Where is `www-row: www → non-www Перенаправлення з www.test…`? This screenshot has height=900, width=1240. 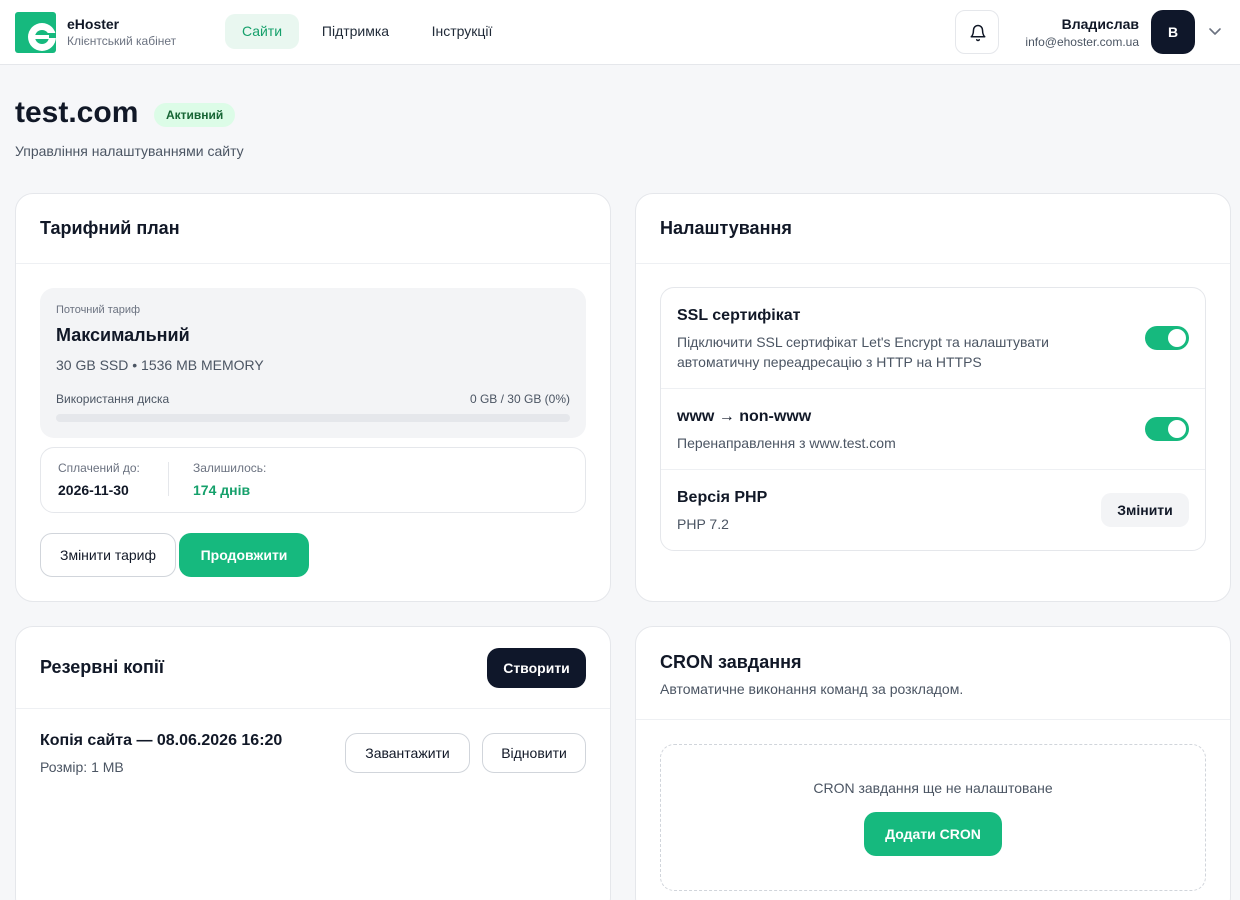 www-row: www → non-www Перенаправлення з www.test… is located at coordinates (933, 429).